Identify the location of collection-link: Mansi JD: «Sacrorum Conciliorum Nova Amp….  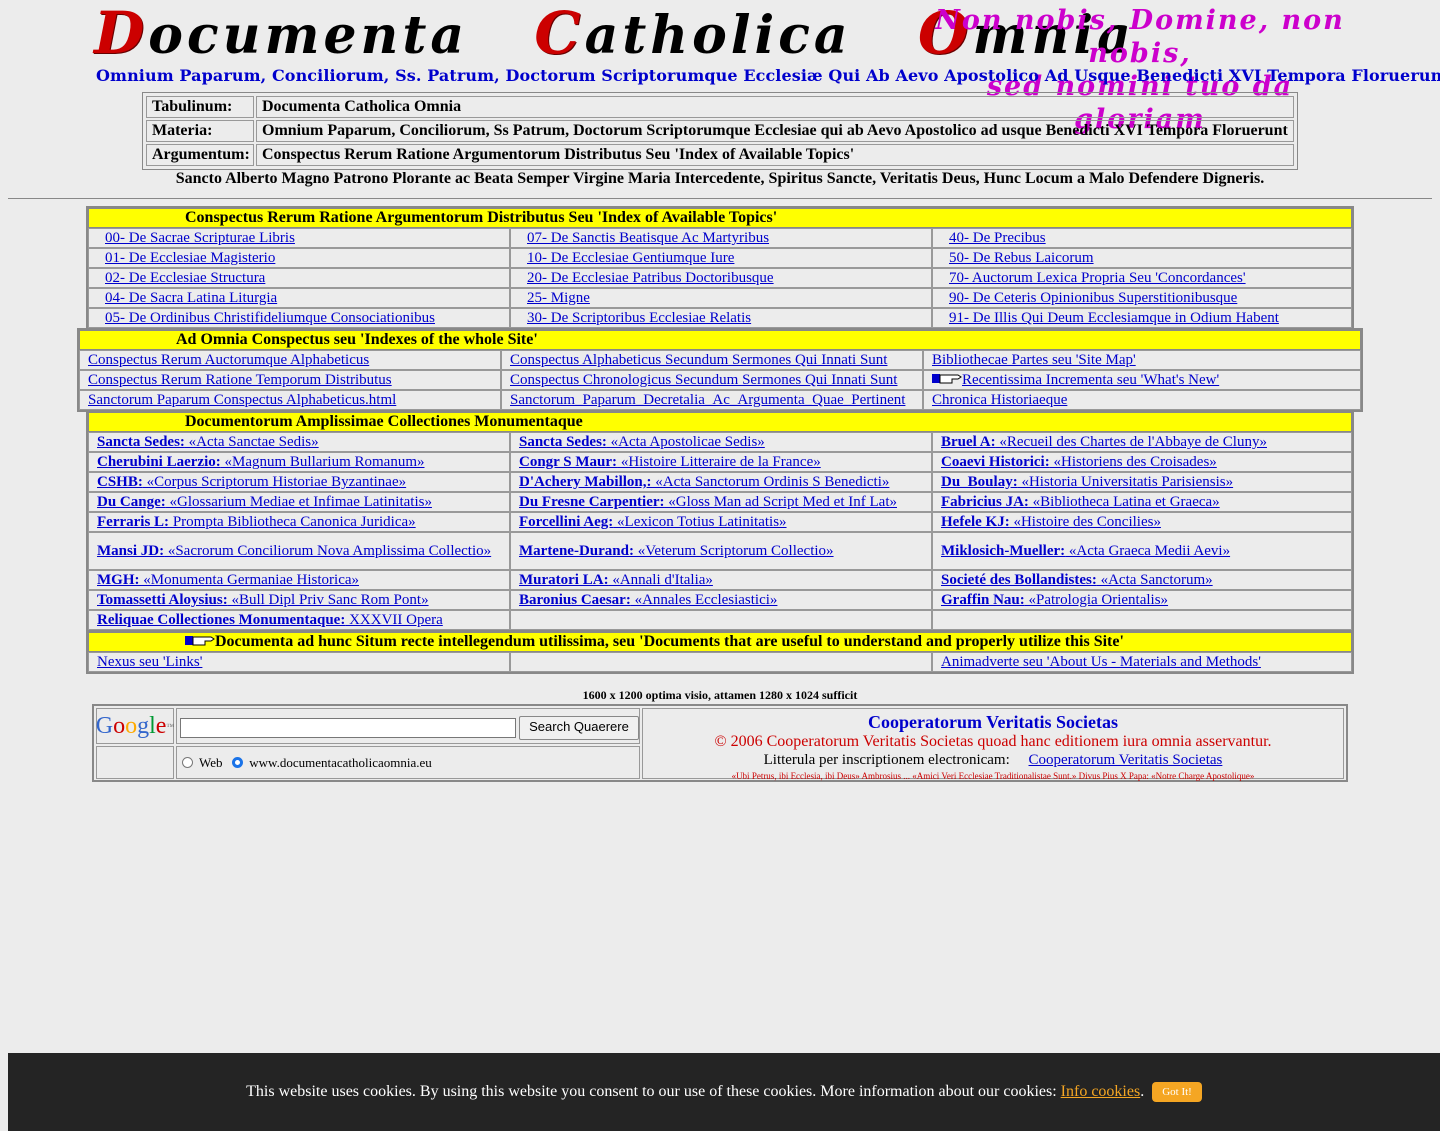
(294, 551).